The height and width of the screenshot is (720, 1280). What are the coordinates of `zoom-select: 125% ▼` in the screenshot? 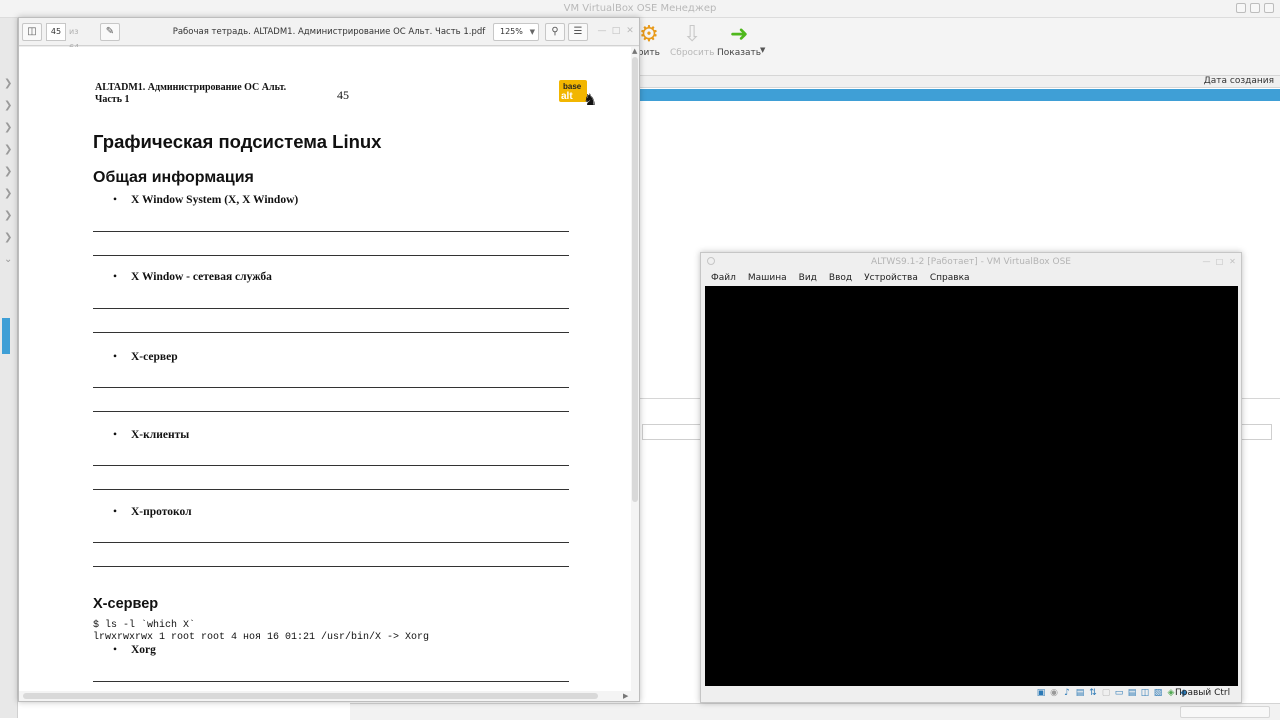 It's located at (516, 32).